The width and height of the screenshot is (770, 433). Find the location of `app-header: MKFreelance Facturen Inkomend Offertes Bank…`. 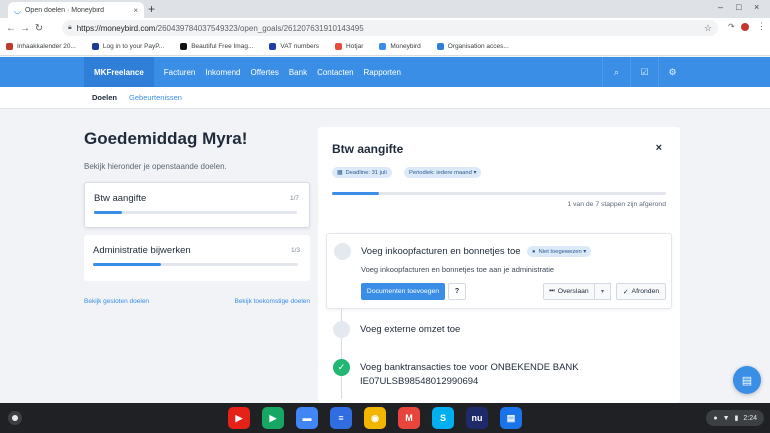

app-header: MKFreelance Facturen Inkomend Offertes Bank… is located at coordinates (385, 72).